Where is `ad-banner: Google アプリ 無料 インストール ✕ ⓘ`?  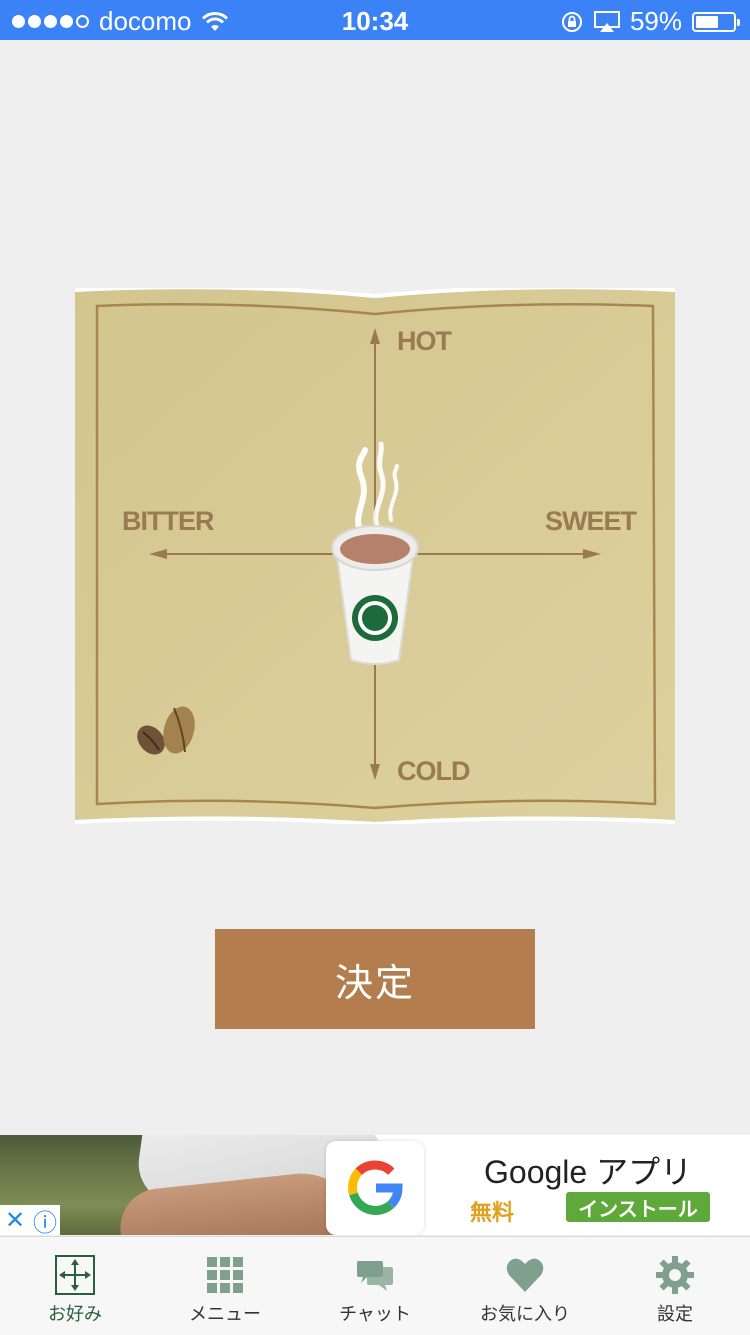
ad-banner: Google アプリ 無料 インストール ✕ ⓘ is located at coordinates (375, 1185).